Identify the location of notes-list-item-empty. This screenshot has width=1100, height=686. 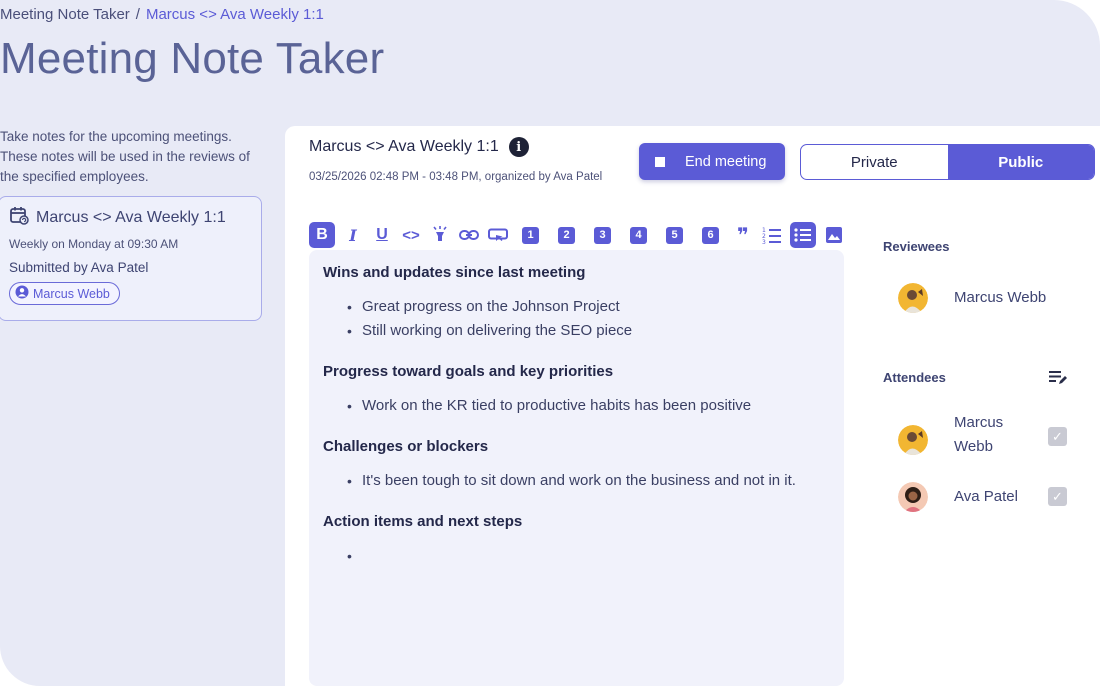
(576, 556).